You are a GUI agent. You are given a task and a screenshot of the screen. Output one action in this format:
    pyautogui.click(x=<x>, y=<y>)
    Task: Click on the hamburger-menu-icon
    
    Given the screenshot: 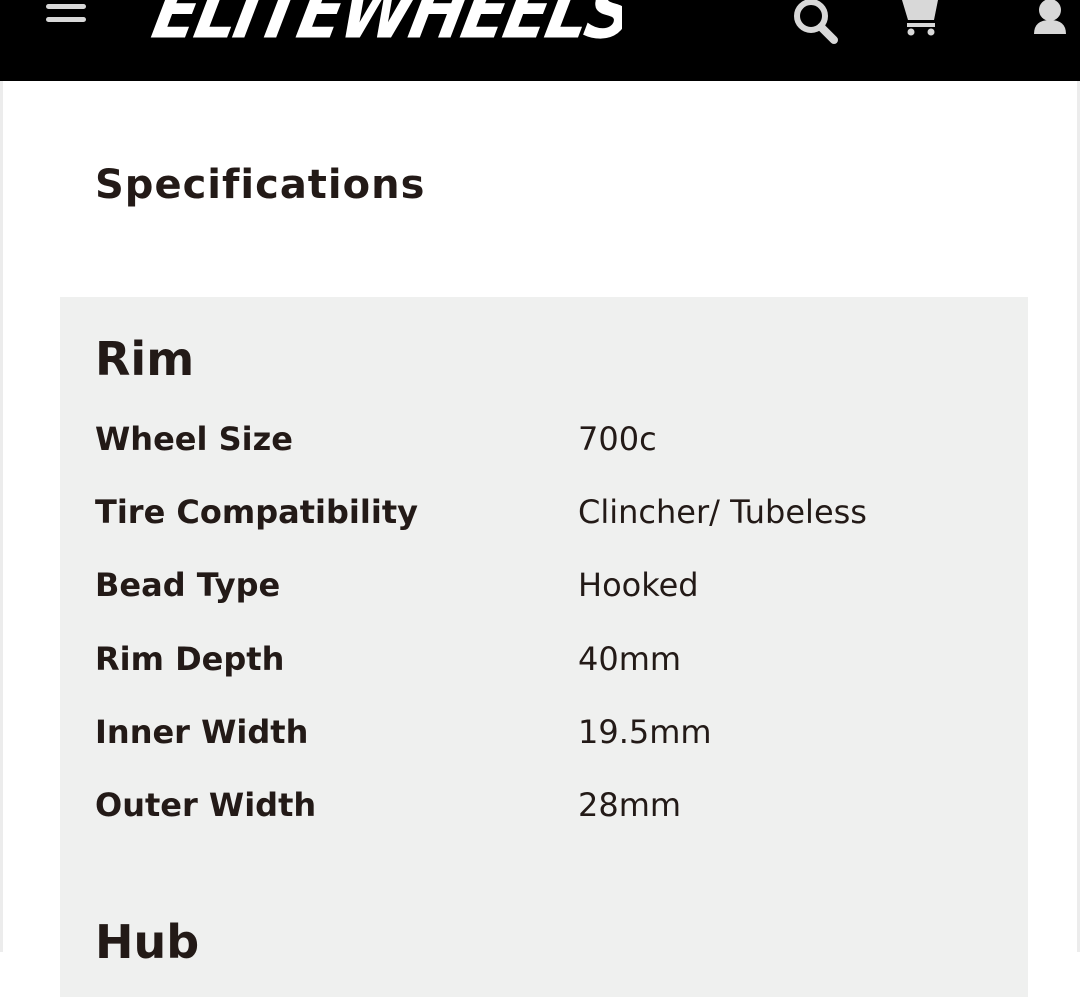 What is the action you would take?
    pyautogui.click(x=66, y=16)
    